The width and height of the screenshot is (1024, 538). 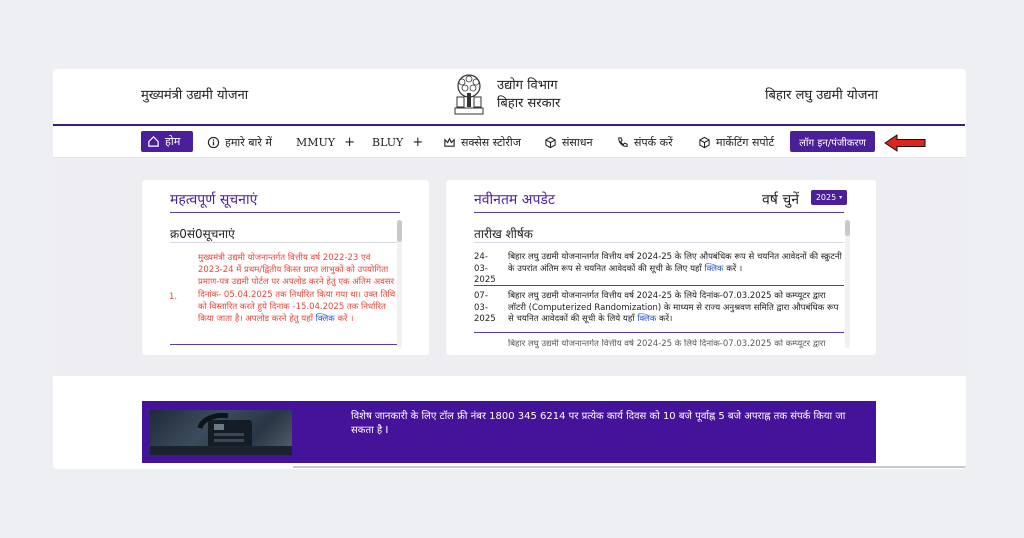 I want to click on update-date: 24-03-2025, so click(x=485, y=268).